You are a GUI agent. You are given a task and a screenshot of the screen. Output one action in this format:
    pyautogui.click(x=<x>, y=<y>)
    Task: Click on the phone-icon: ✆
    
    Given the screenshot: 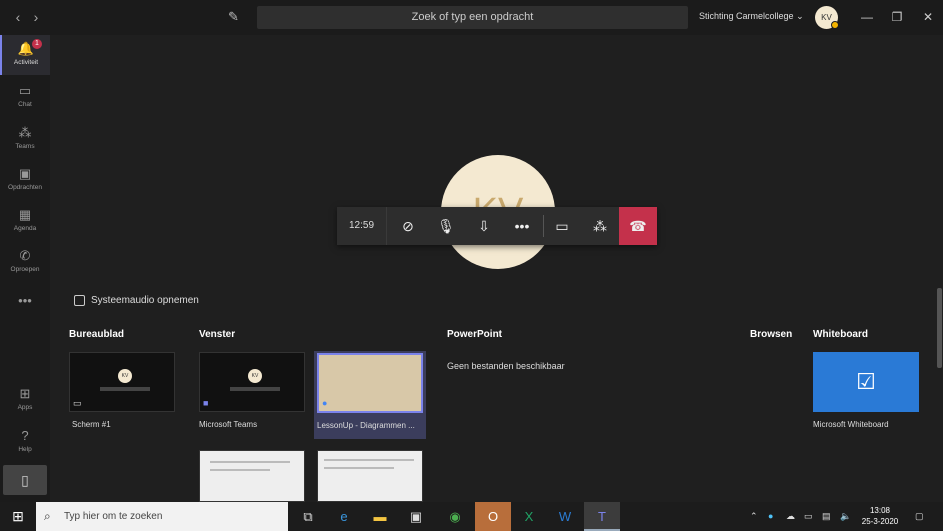 What is the action you would take?
    pyautogui.click(x=25, y=255)
    